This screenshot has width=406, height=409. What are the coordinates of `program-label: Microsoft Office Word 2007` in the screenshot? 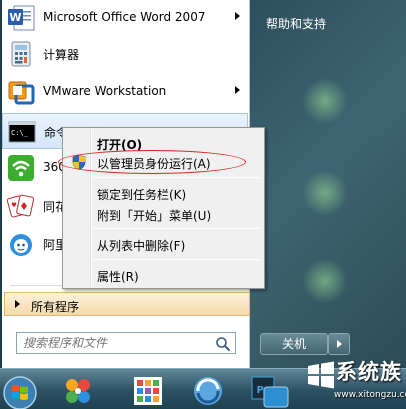 It's located at (124, 17).